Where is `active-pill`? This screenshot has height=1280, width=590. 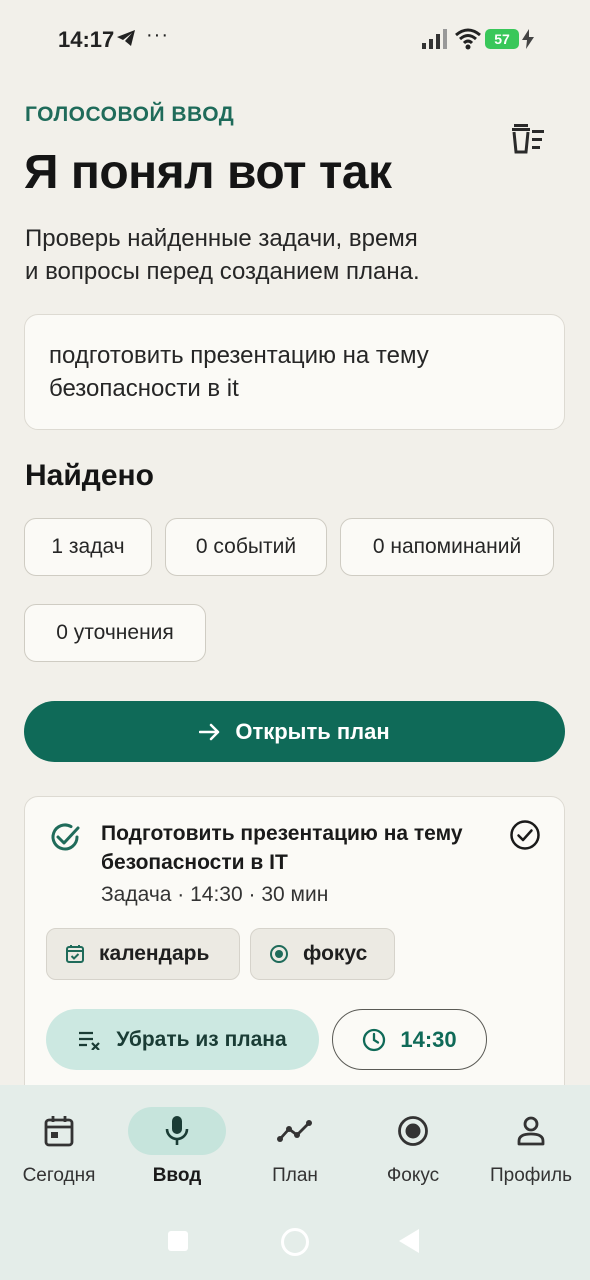
active-pill is located at coordinates (177, 1131).